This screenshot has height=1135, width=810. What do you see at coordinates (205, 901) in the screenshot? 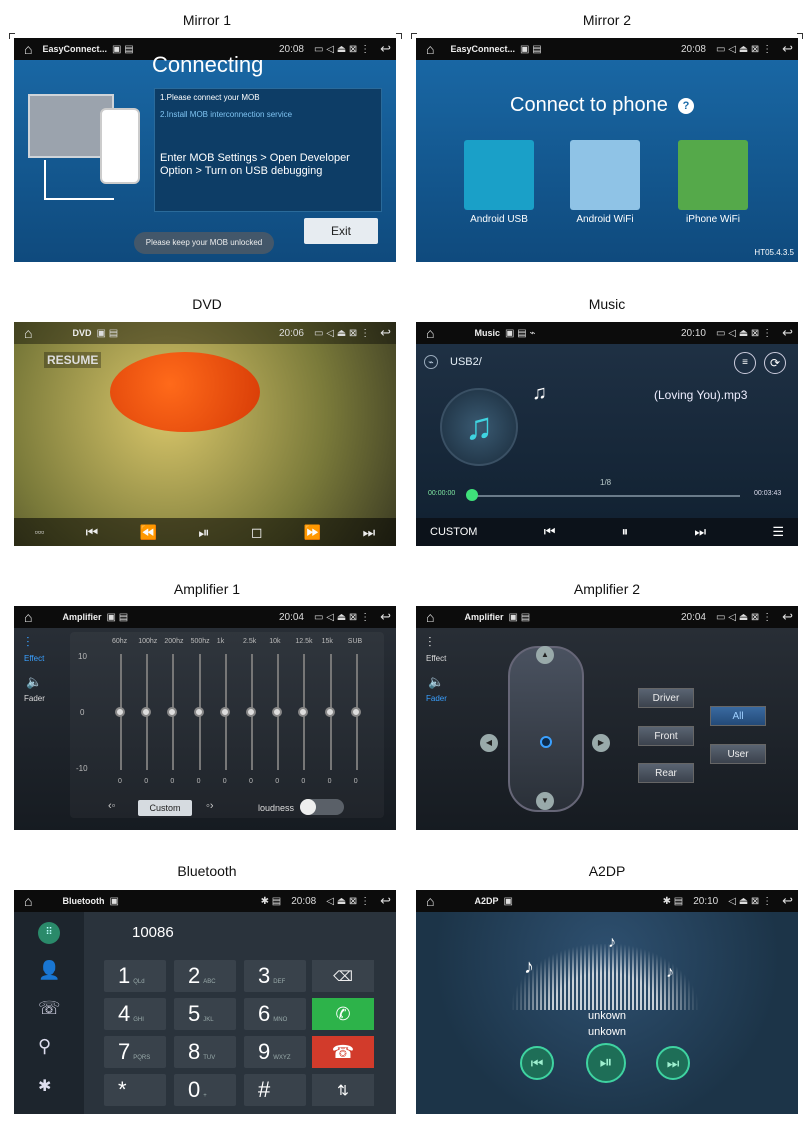
I see `status-bar: ⌂ Bluetooth ▣ ✱ ▤ 20:08 ◁ ⏏ ⊠ ⋮ ↩` at bounding box center [205, 901].